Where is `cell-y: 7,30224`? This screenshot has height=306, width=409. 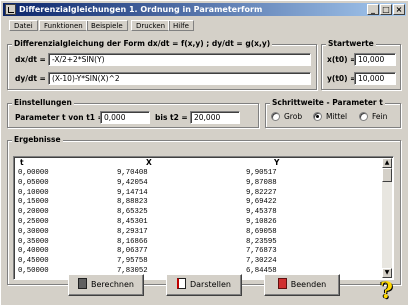 cell-y: 7,30224 is located at coordinates (261, 261).